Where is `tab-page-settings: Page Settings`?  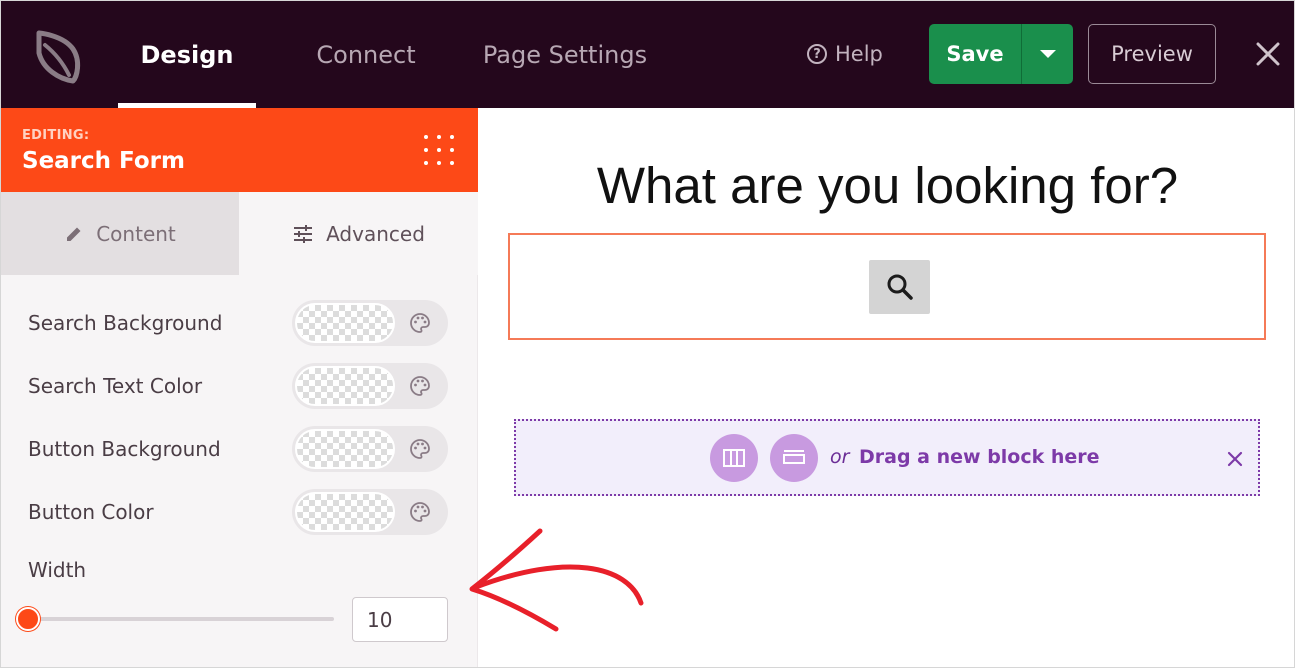
tab-page-settings: Page Settings is located at coordinates (565, 54).